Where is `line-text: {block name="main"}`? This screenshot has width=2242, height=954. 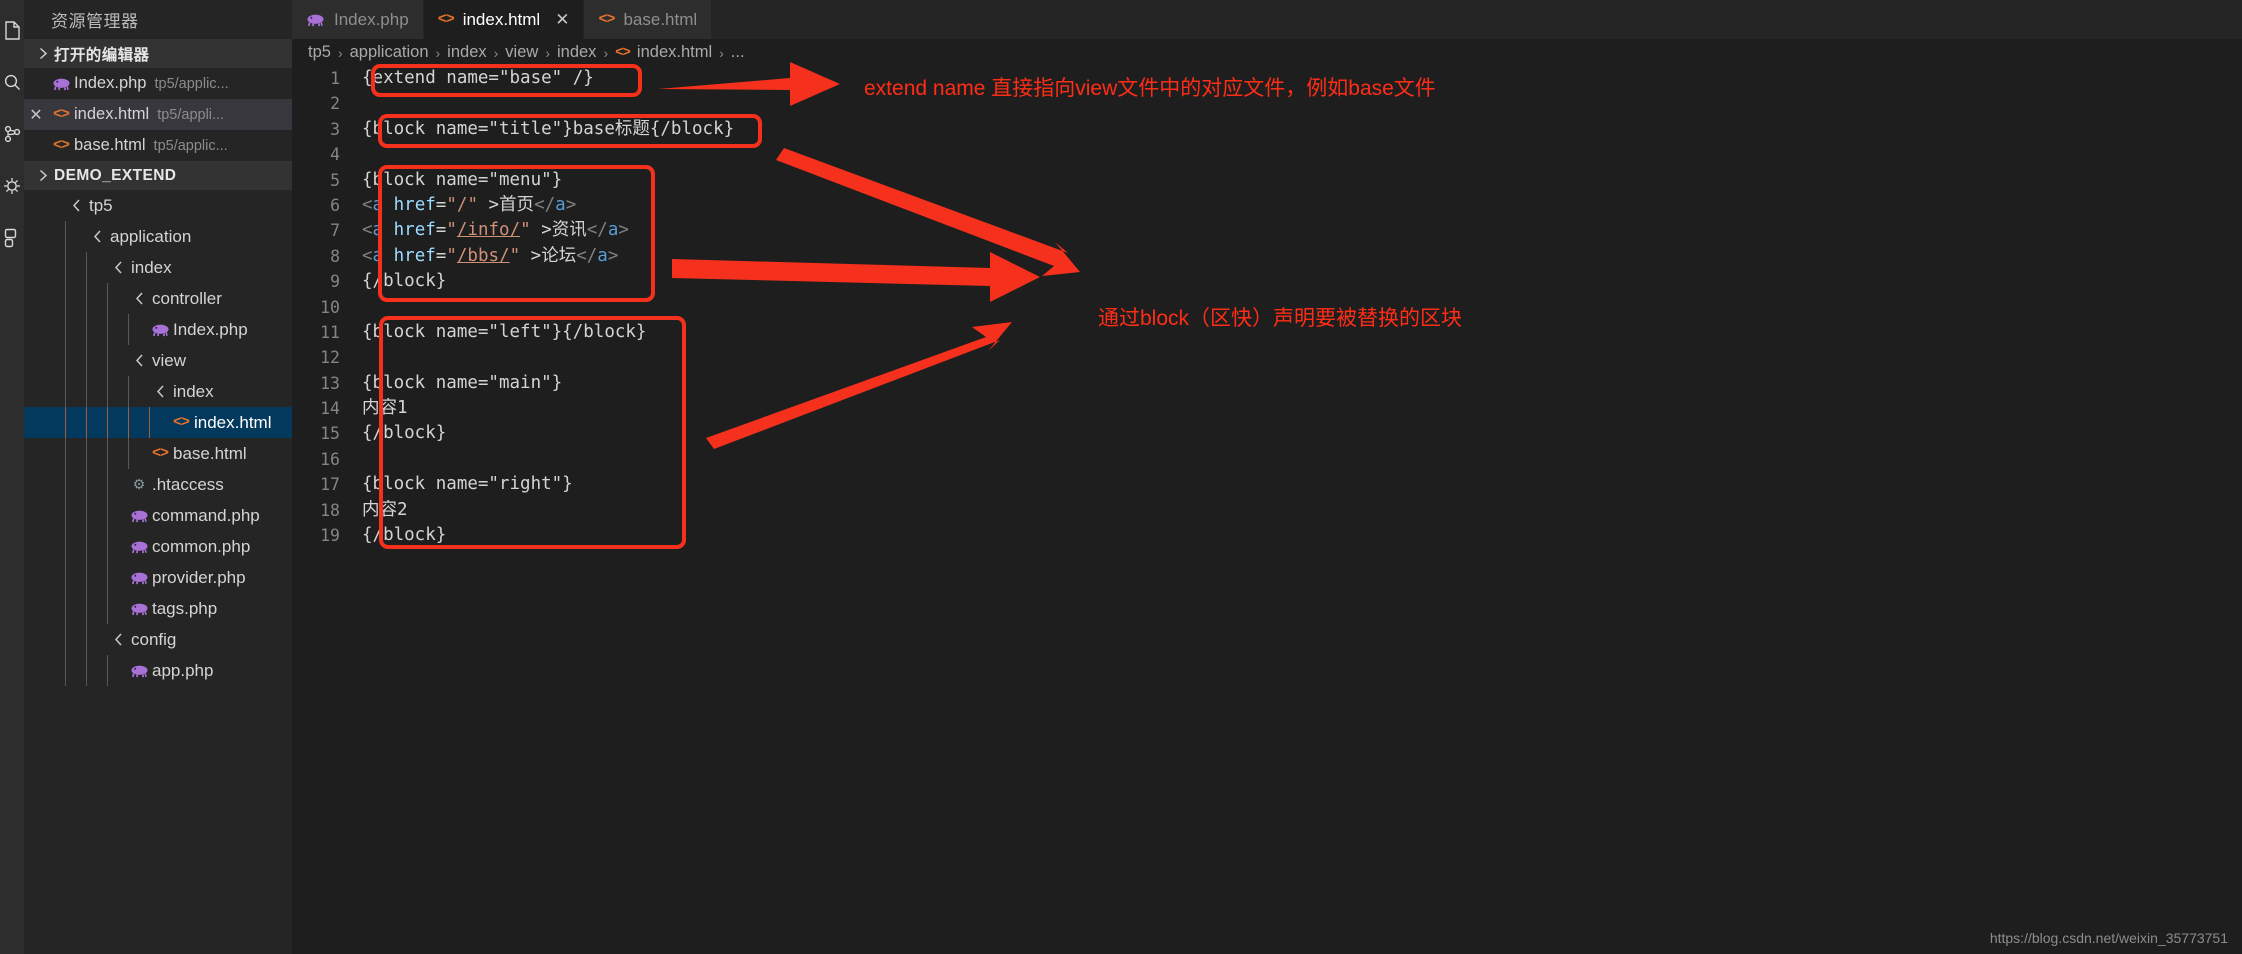 line-text: {block name="main"} is located at coordinates (462, 382).